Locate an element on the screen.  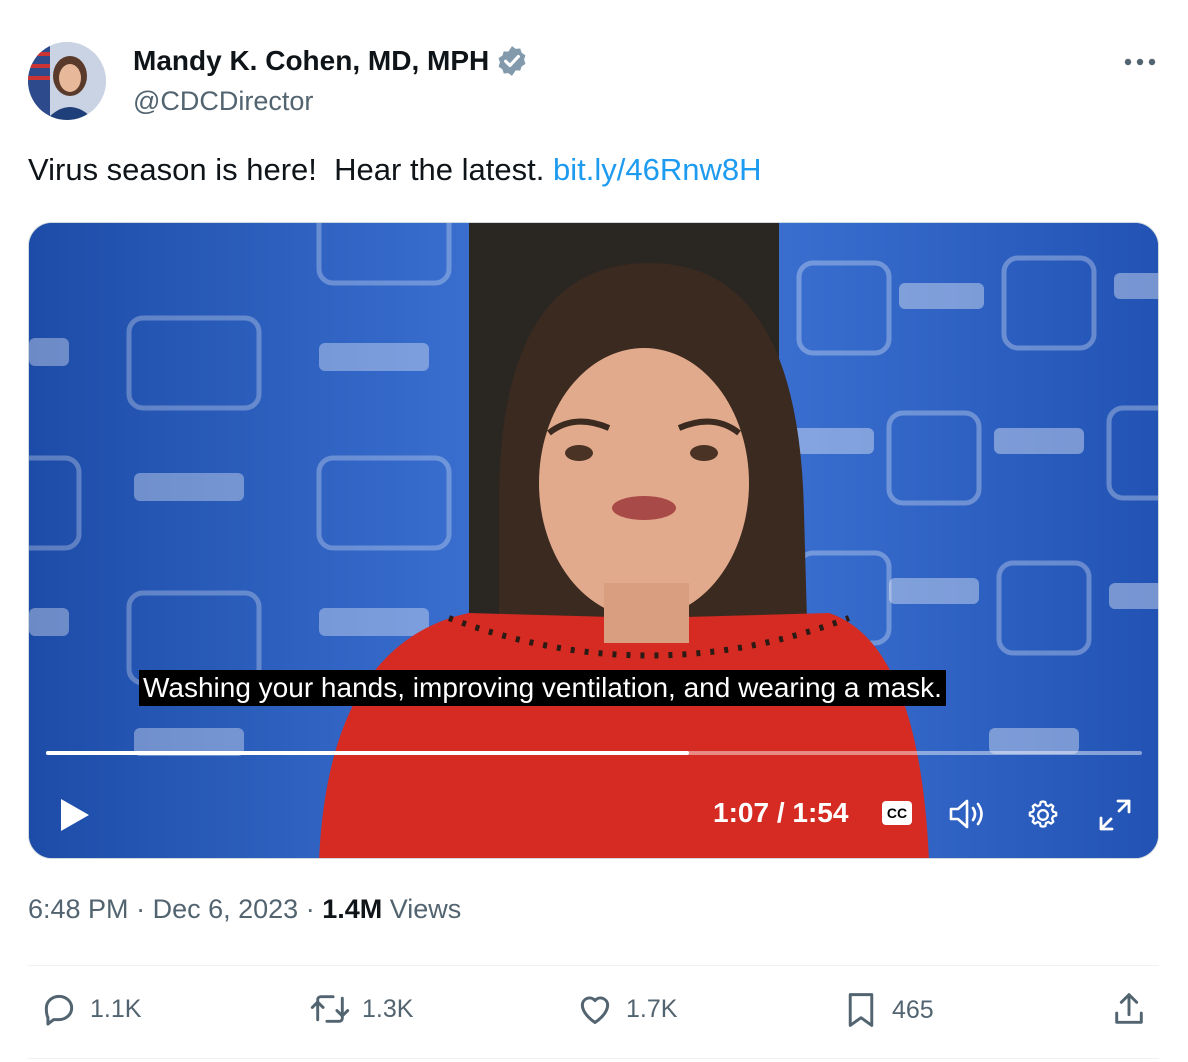
avatar-image is located at coordinates (67, 81).